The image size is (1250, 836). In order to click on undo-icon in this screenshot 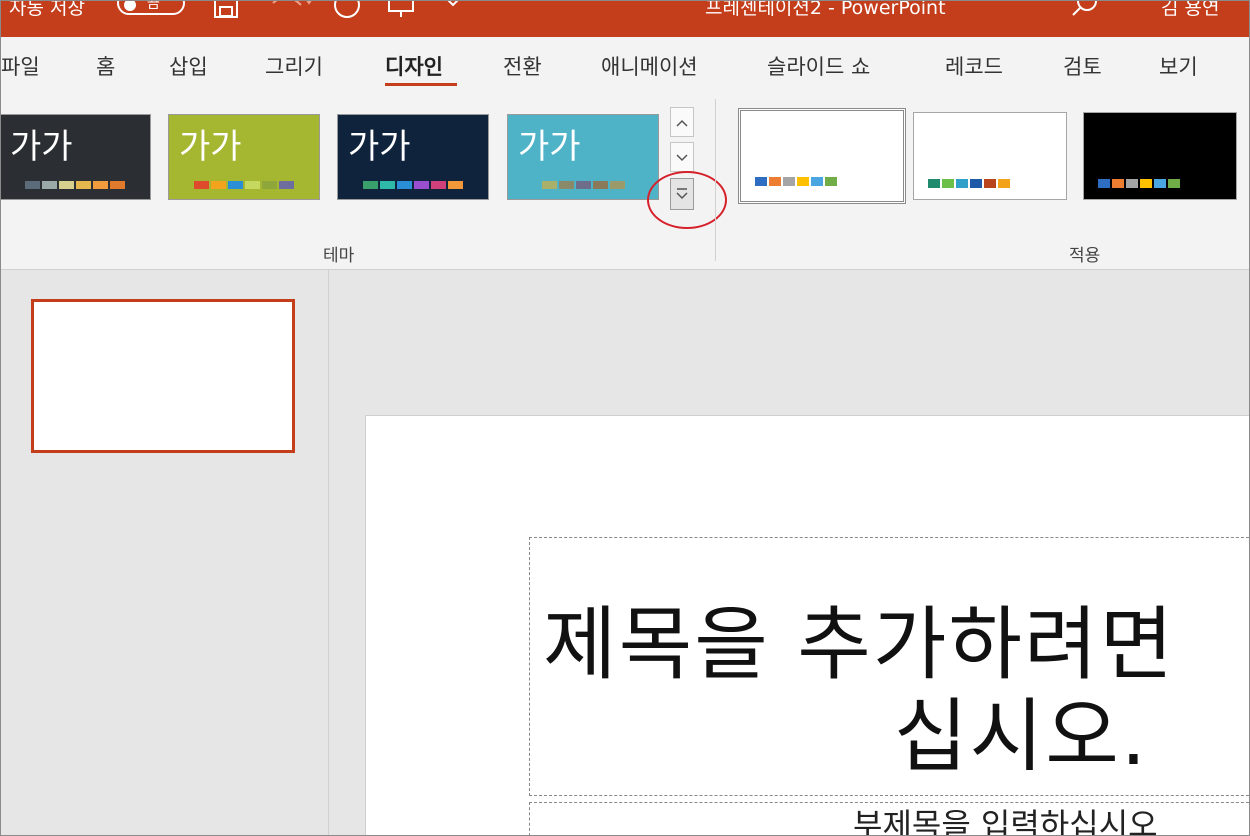, I will do `click(290, 10)`.